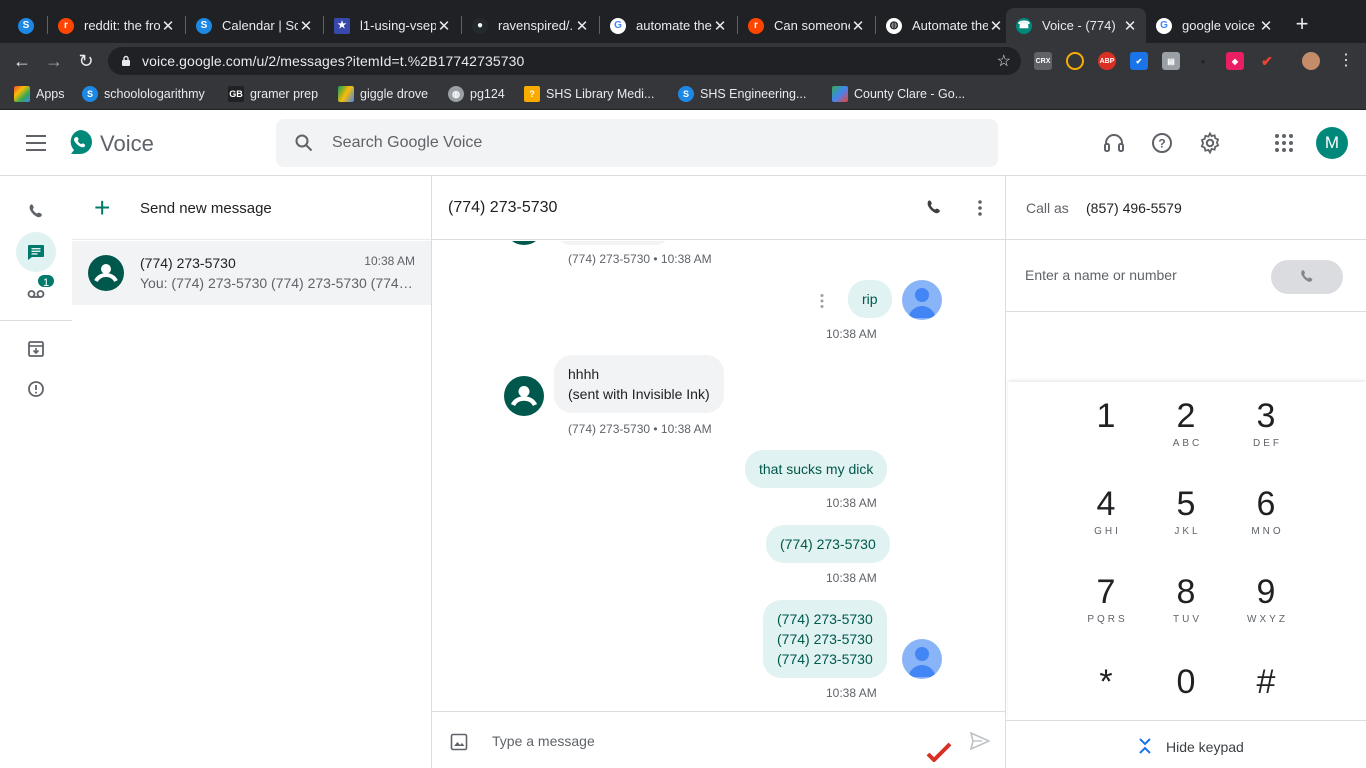 The width and height of the screenshot is (1366, 768). I want to click on browser-tab: ◍ Automate the... ✕, so click(944, 25).